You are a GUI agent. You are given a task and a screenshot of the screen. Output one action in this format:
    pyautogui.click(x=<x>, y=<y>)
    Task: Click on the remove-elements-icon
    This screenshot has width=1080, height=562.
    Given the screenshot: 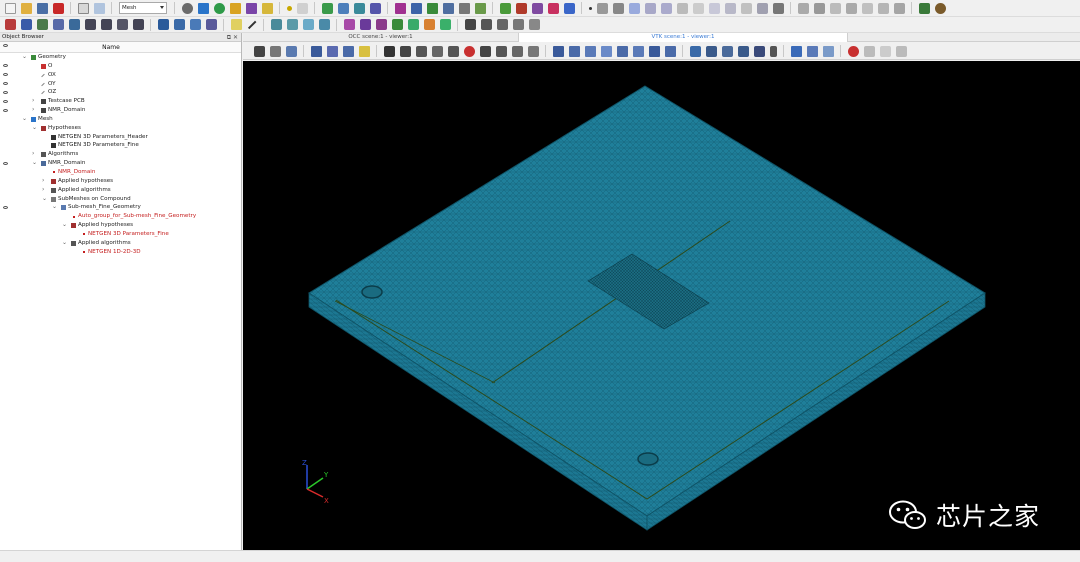 What is the action you would take?
    pyautogui.click(x=819, y=8)
    